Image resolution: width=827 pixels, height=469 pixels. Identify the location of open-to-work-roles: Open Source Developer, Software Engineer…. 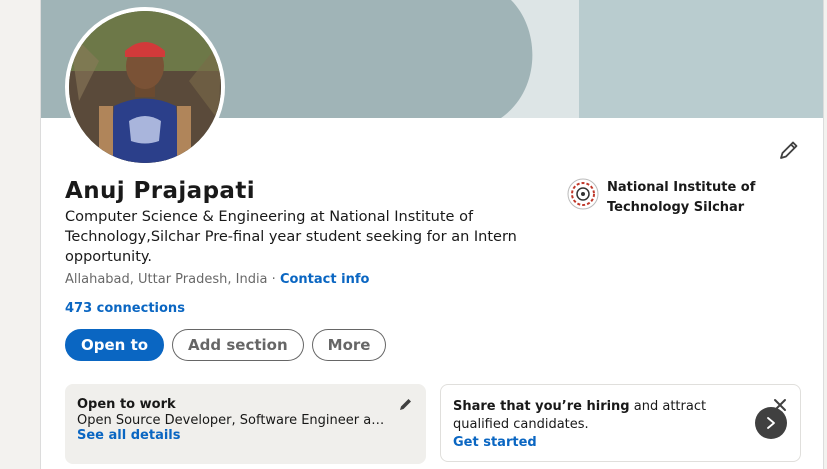
(232, 420).